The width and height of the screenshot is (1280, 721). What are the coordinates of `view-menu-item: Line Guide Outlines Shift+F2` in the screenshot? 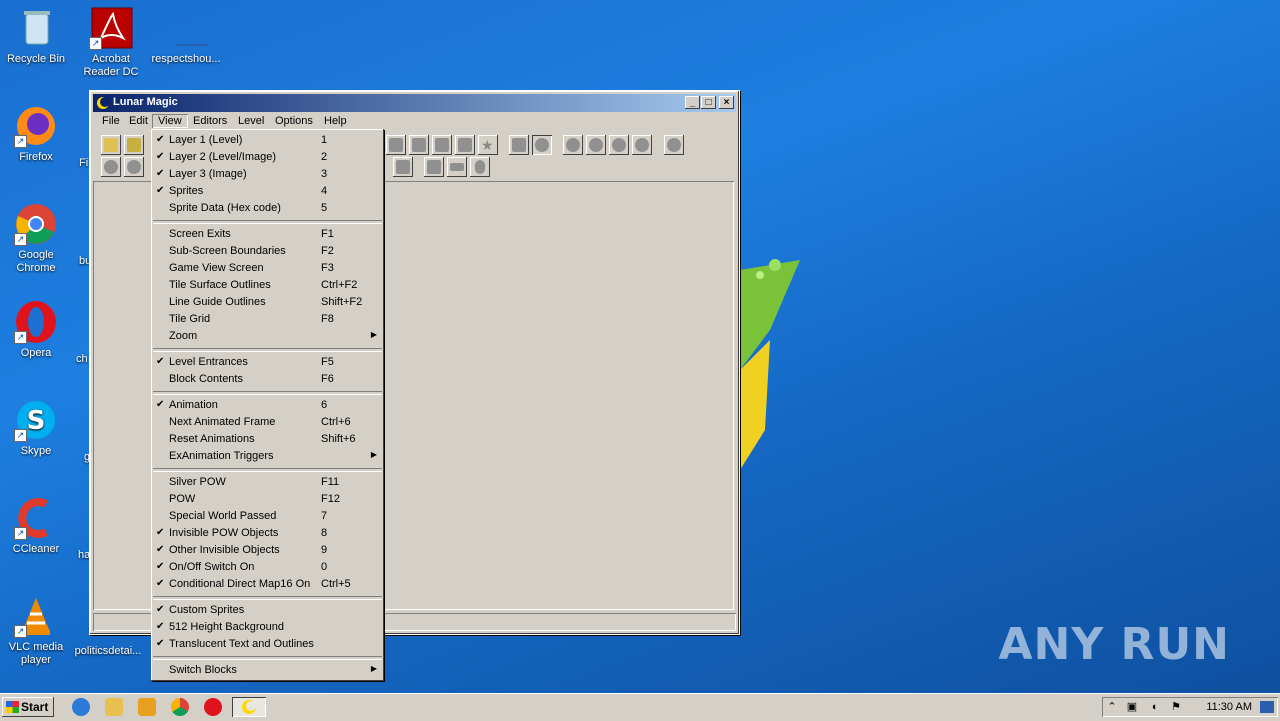 It's located at (267, 302).